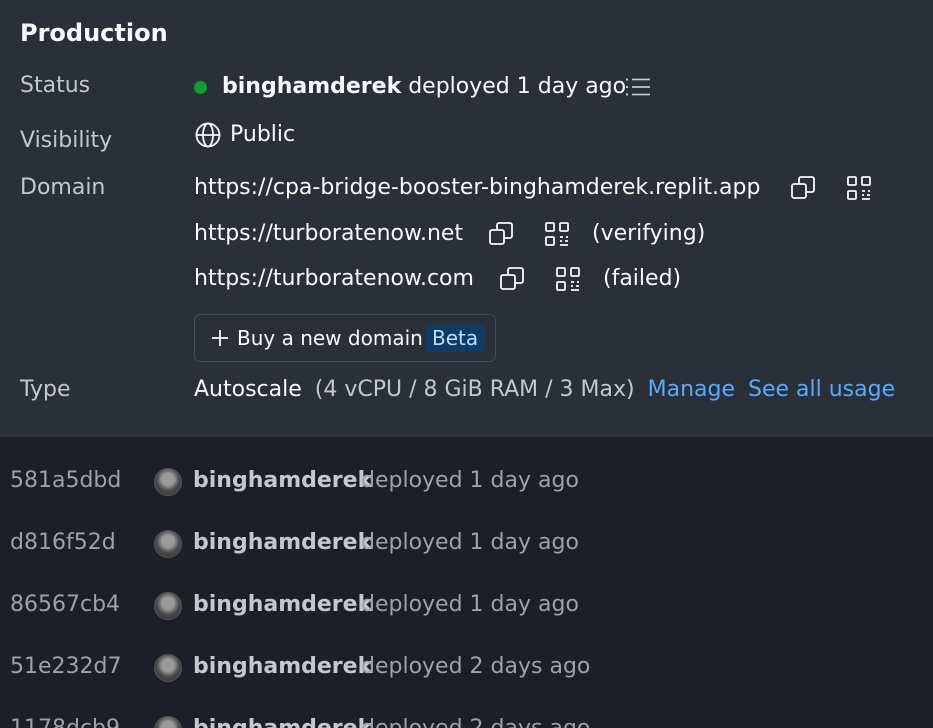 This screenshot has width=933, height=728. Describe the element at coordinates (263, 134) in the screenshot. I see `visibility-value: Public` at that location.